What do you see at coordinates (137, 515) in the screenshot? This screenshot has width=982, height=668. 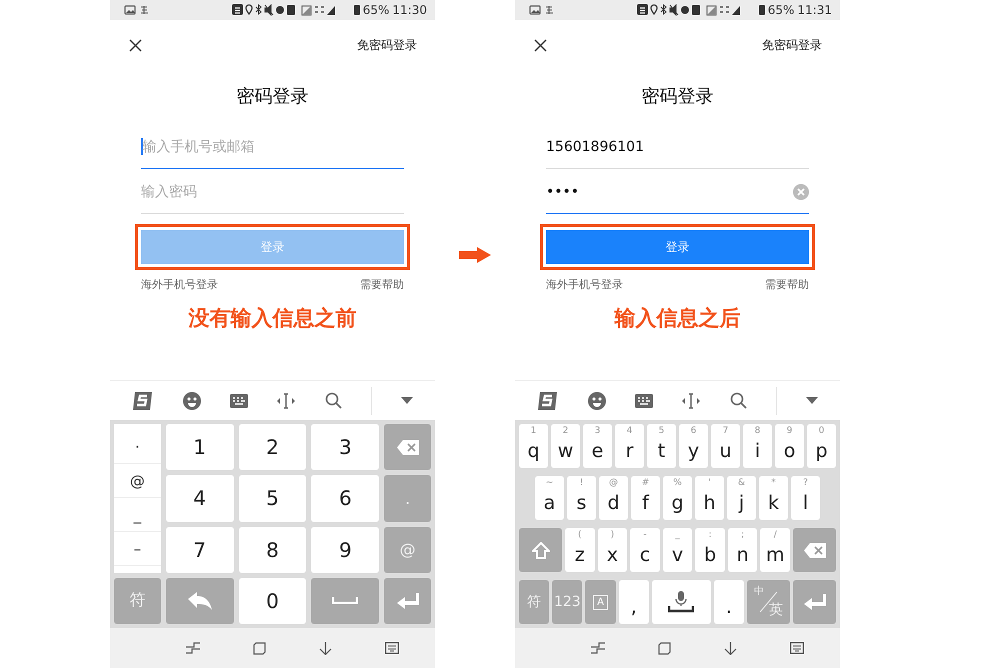 I see `symbol-key: _` at bounding box center [137, 515].